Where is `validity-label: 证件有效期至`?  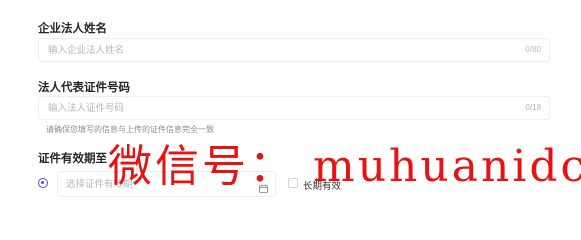
validity-label: 证件有效期至 is located at coordinates (72, 159).